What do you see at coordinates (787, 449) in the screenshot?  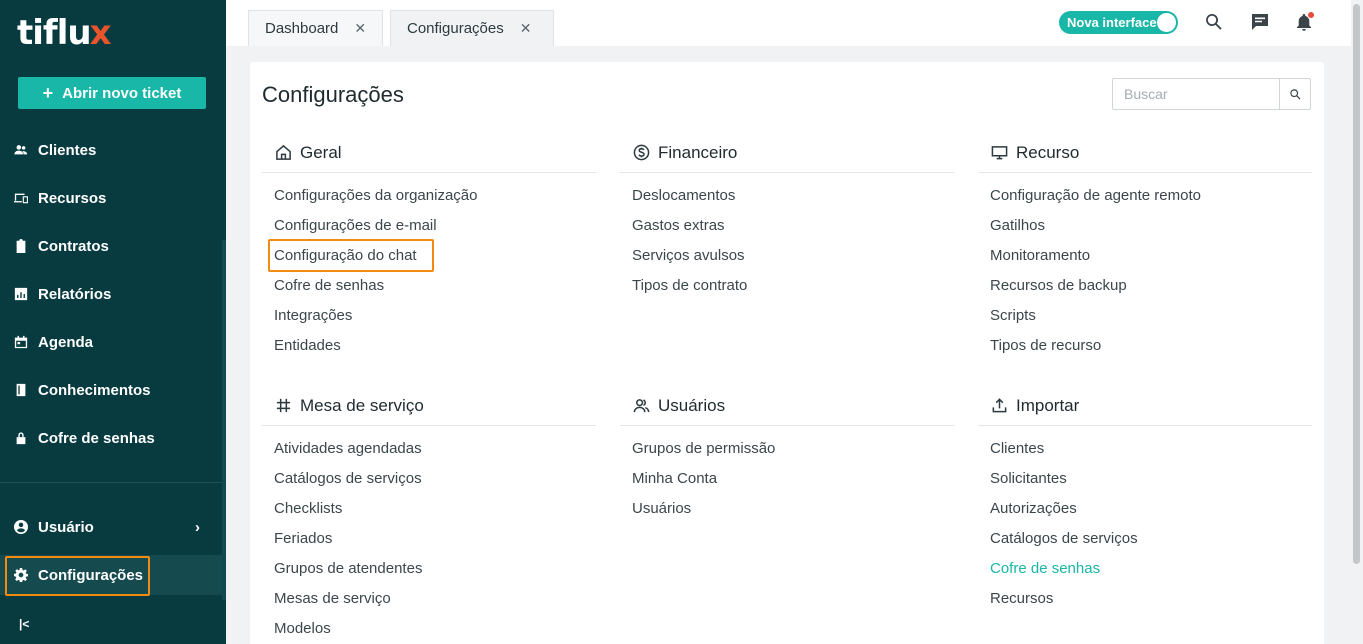 I see `link-grupos-permissao: Grupos de permissão` at bounding box center [787, 449].